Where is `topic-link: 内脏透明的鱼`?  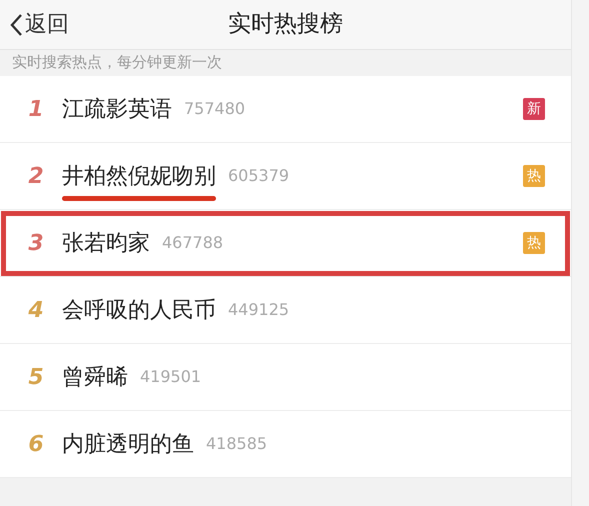
topic-link: 内脏透明的鱼 is located at coordinates (128, 444).